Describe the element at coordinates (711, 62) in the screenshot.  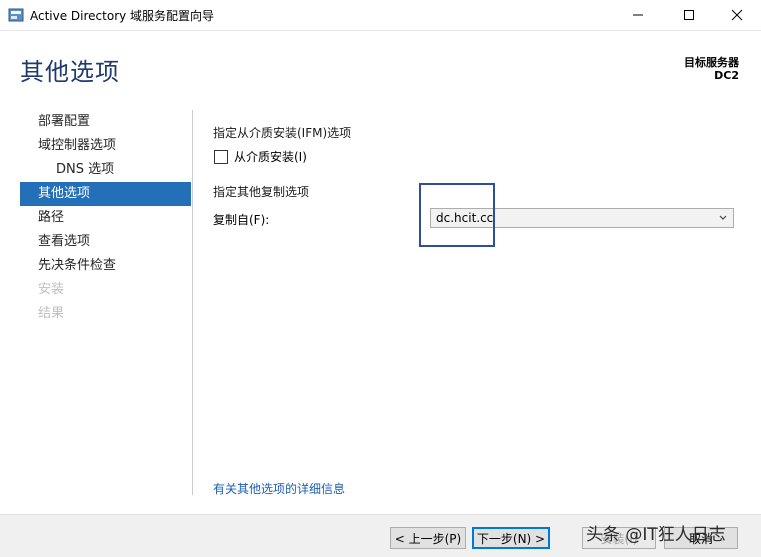
I see `target-server-label: 目标服务器` at that location.